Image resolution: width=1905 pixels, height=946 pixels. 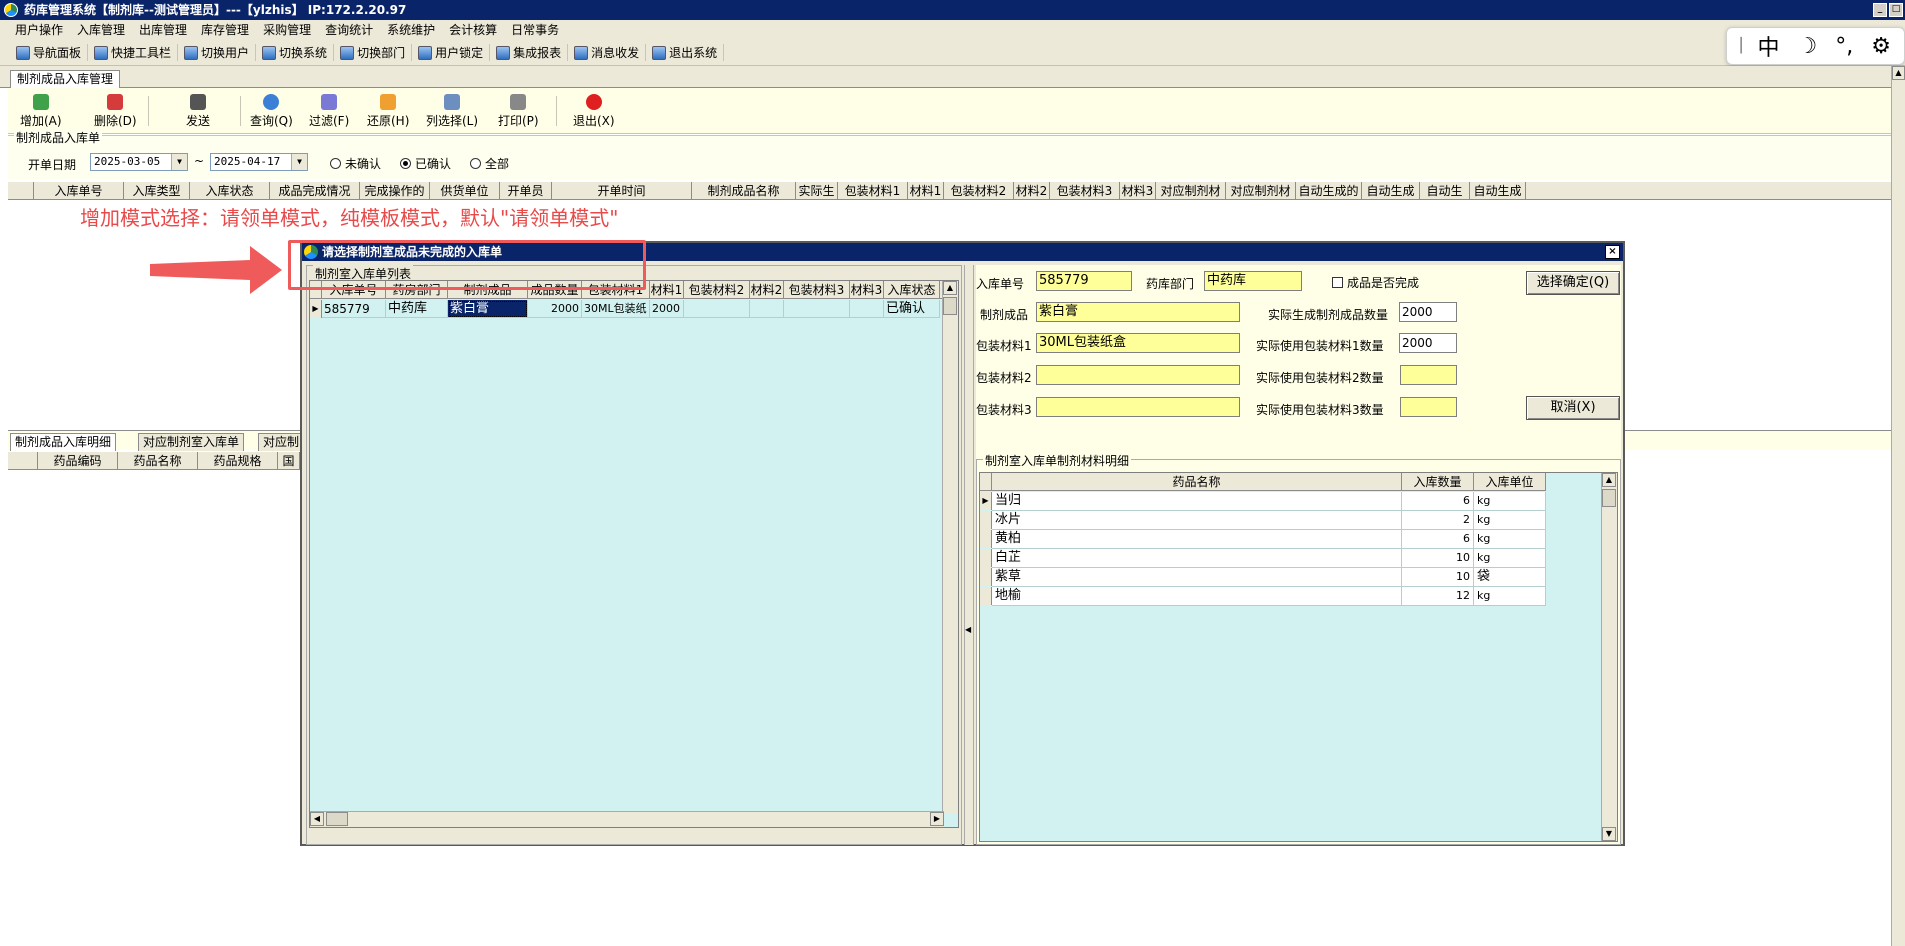 I want to click on quick-message-button: 消息收发, so click(x=607, y=52).